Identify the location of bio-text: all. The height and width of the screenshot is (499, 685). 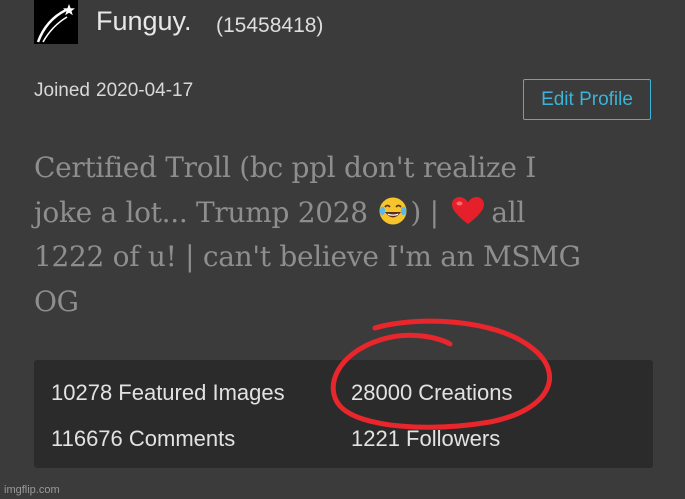
(508, 212).